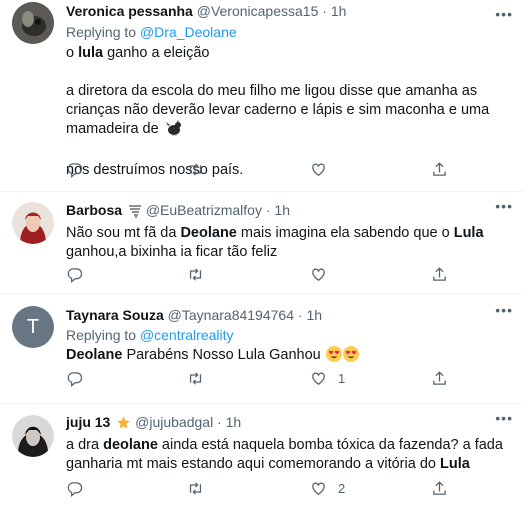 The width and height of the screenshot is (523, 519). I want to click on tweet-actions: 1, so click(261, 380).